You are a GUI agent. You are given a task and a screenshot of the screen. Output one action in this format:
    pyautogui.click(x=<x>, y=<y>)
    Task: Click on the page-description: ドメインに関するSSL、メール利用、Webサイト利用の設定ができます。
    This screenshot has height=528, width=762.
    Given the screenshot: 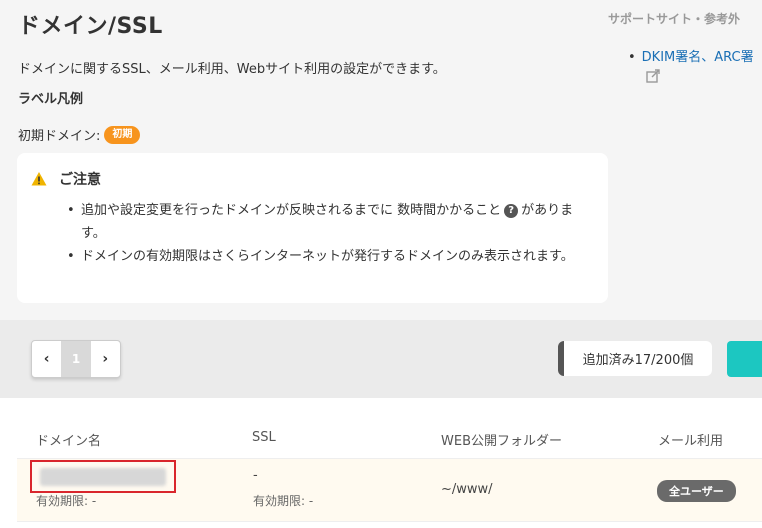 What is the action you would take?
    pyautogui.click(x=232, y=69)
    